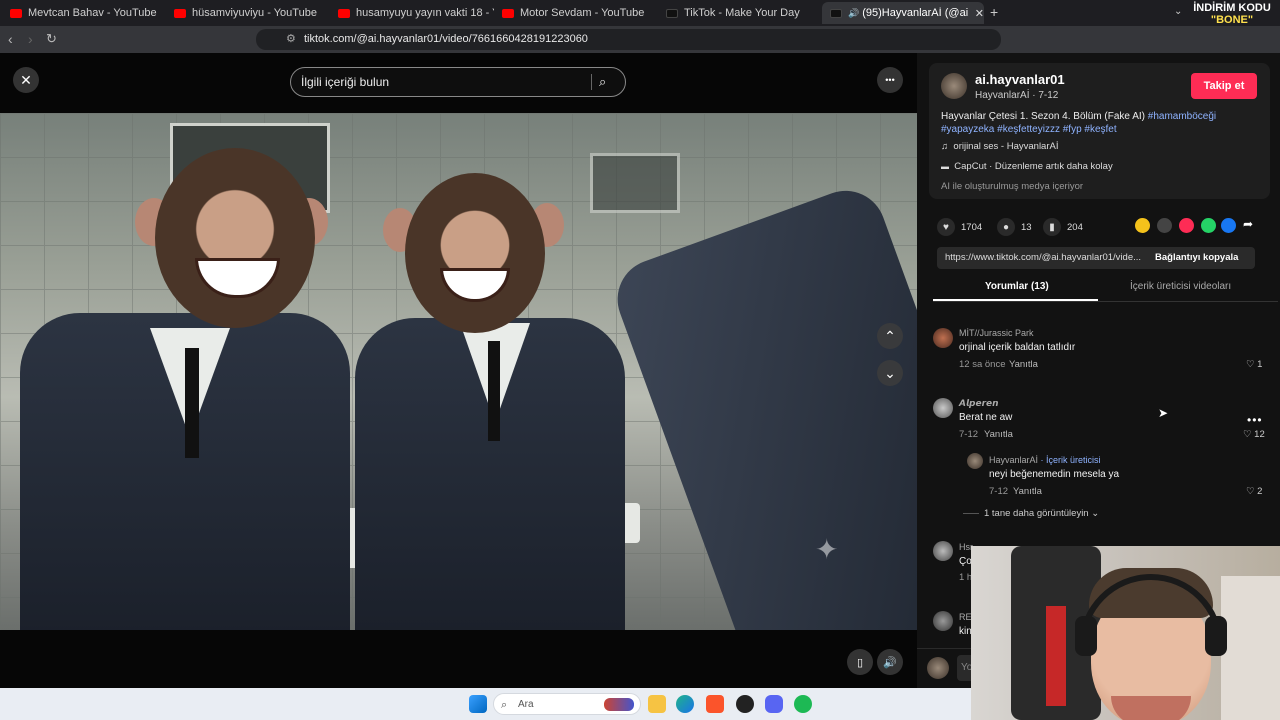 The height and width of the screenshot is (720, 1280). I want to click on comment-text: kin, so click(965, 631).